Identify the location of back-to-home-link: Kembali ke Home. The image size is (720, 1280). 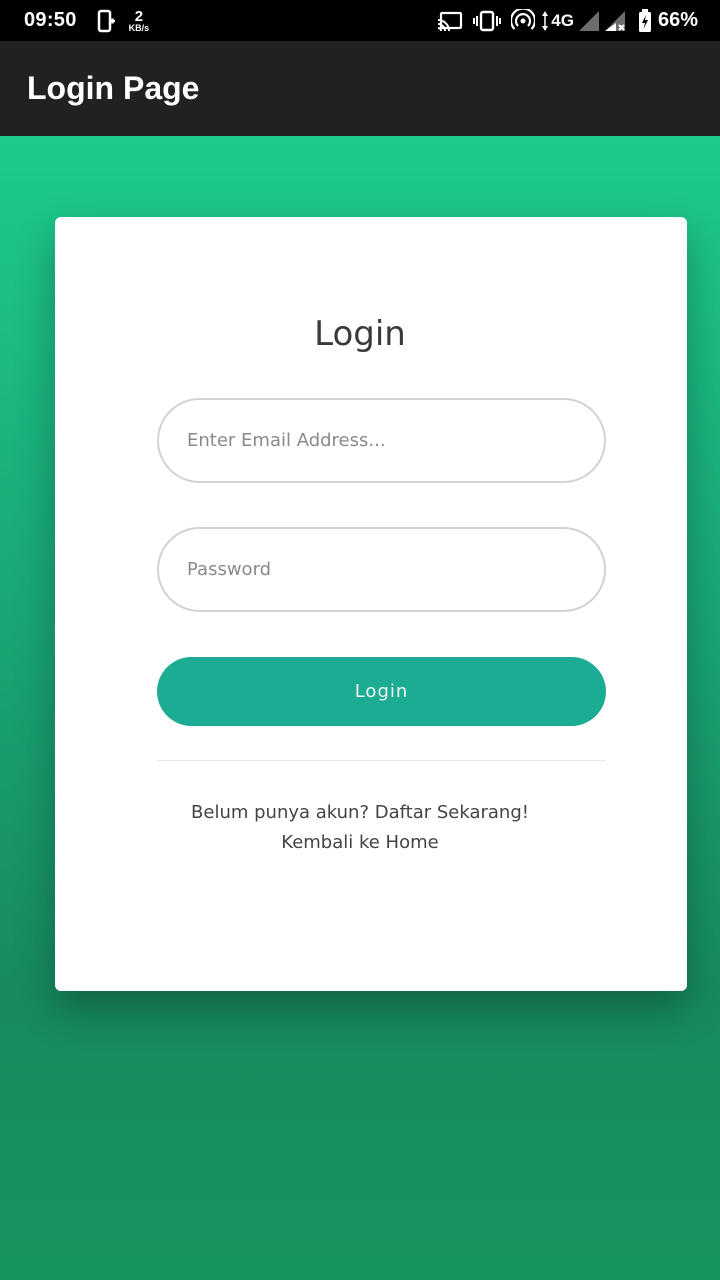
(360, 842).